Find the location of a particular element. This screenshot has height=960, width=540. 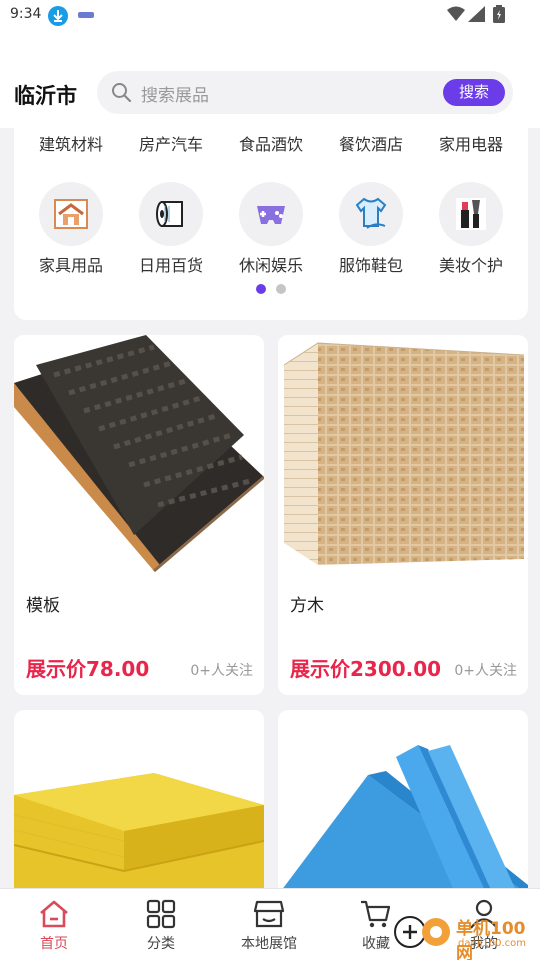

watermark-logo-icon is located at coordinates (422, 932).